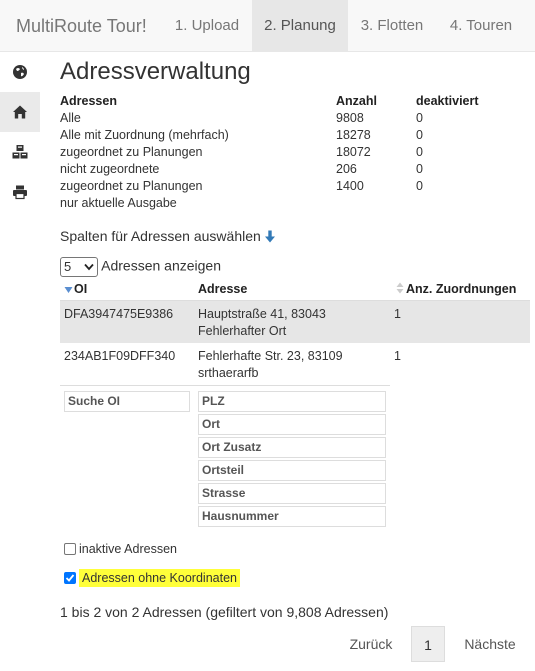 This screenshot has width=535, height=671. Describe the element at coordinates (269, 236) in the screenshot. I see `arrow-down-icon` at that location.